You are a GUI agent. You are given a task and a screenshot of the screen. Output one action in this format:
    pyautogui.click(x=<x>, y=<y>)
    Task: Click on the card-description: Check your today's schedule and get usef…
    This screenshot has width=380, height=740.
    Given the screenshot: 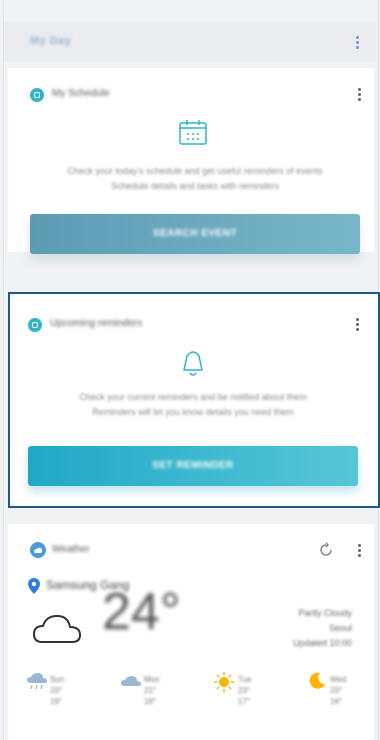 What is the action you would take?
    pyautogui.click(x=195, y=178)
    